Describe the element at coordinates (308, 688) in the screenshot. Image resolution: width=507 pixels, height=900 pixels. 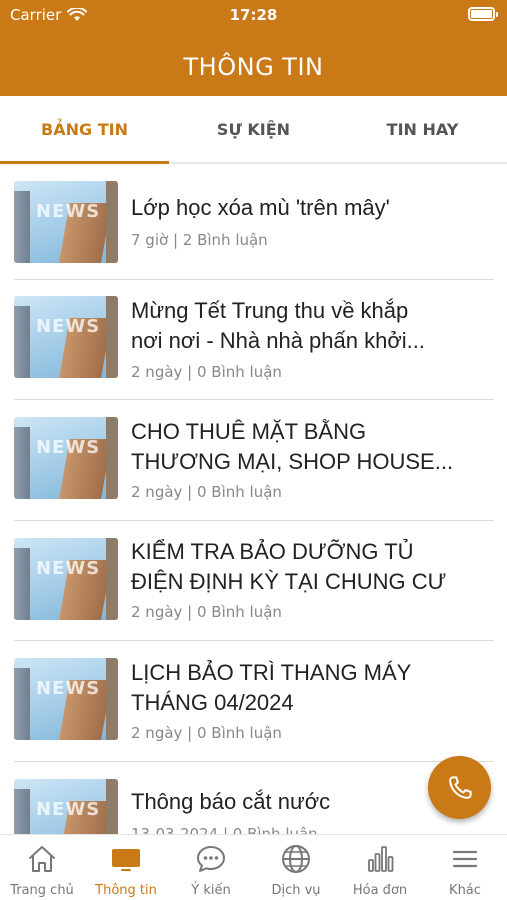
I see `news-title: LỊCH BẢO TRÌ THANG MÁY THÁNG 04/2024` at that location.